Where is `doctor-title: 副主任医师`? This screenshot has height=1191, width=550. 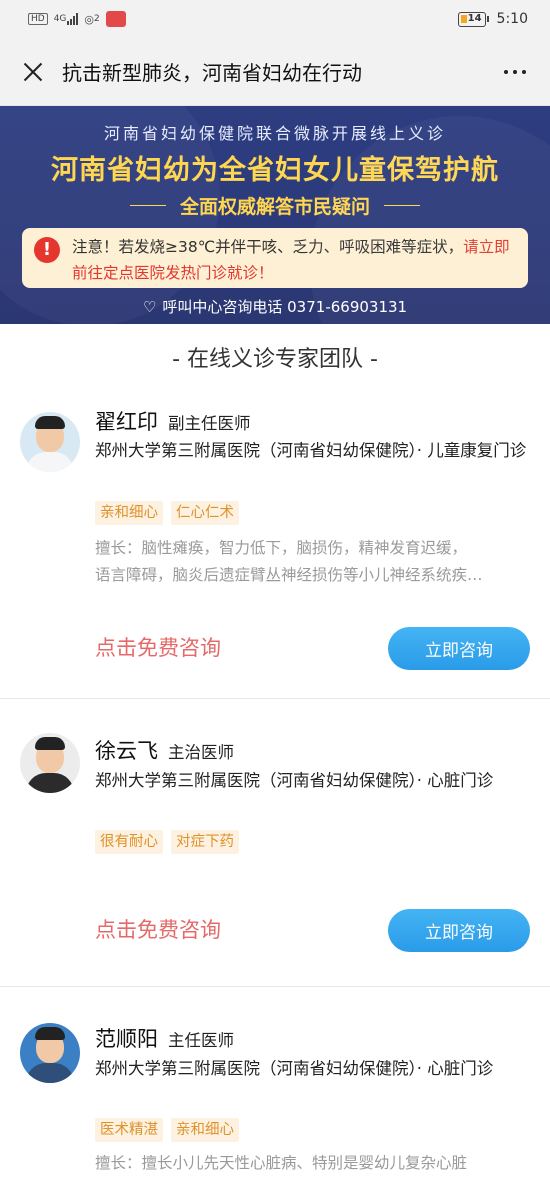 doctor-title: 副主任医师 is located at coordinates (209, 423).